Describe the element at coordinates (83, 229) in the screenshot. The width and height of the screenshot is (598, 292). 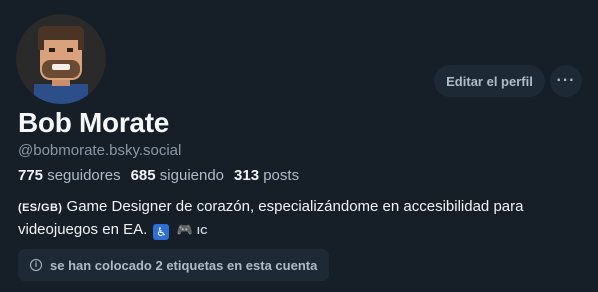
I see `bio-text-2: videojuegos en EA.` at that location.